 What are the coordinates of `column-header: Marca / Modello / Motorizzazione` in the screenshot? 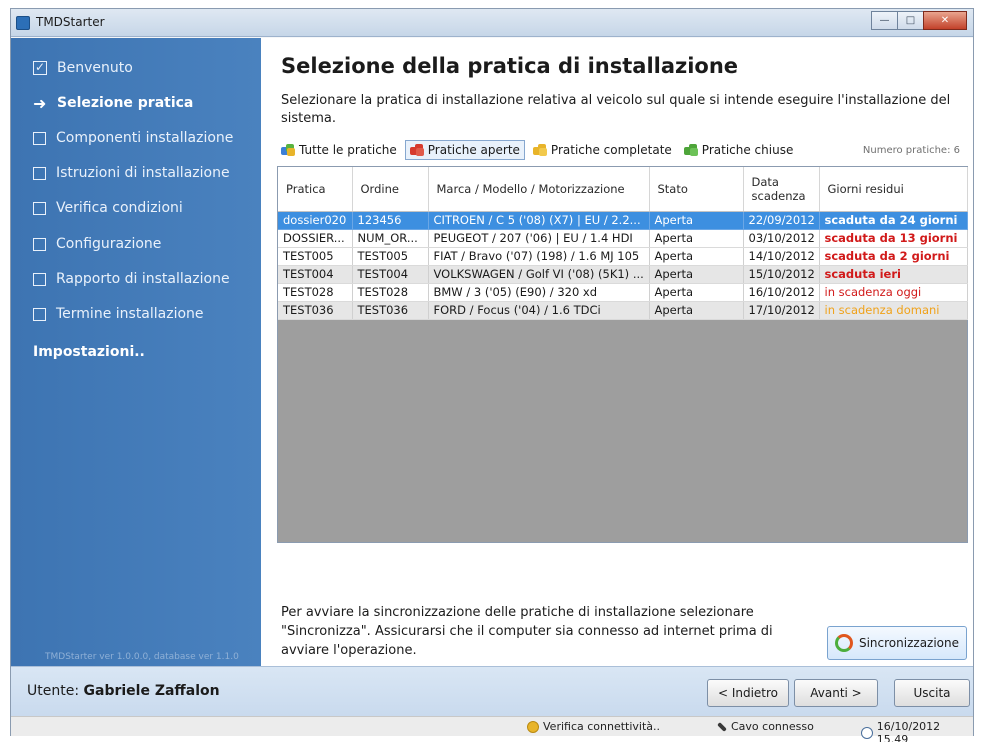 It's located at (539, 189).